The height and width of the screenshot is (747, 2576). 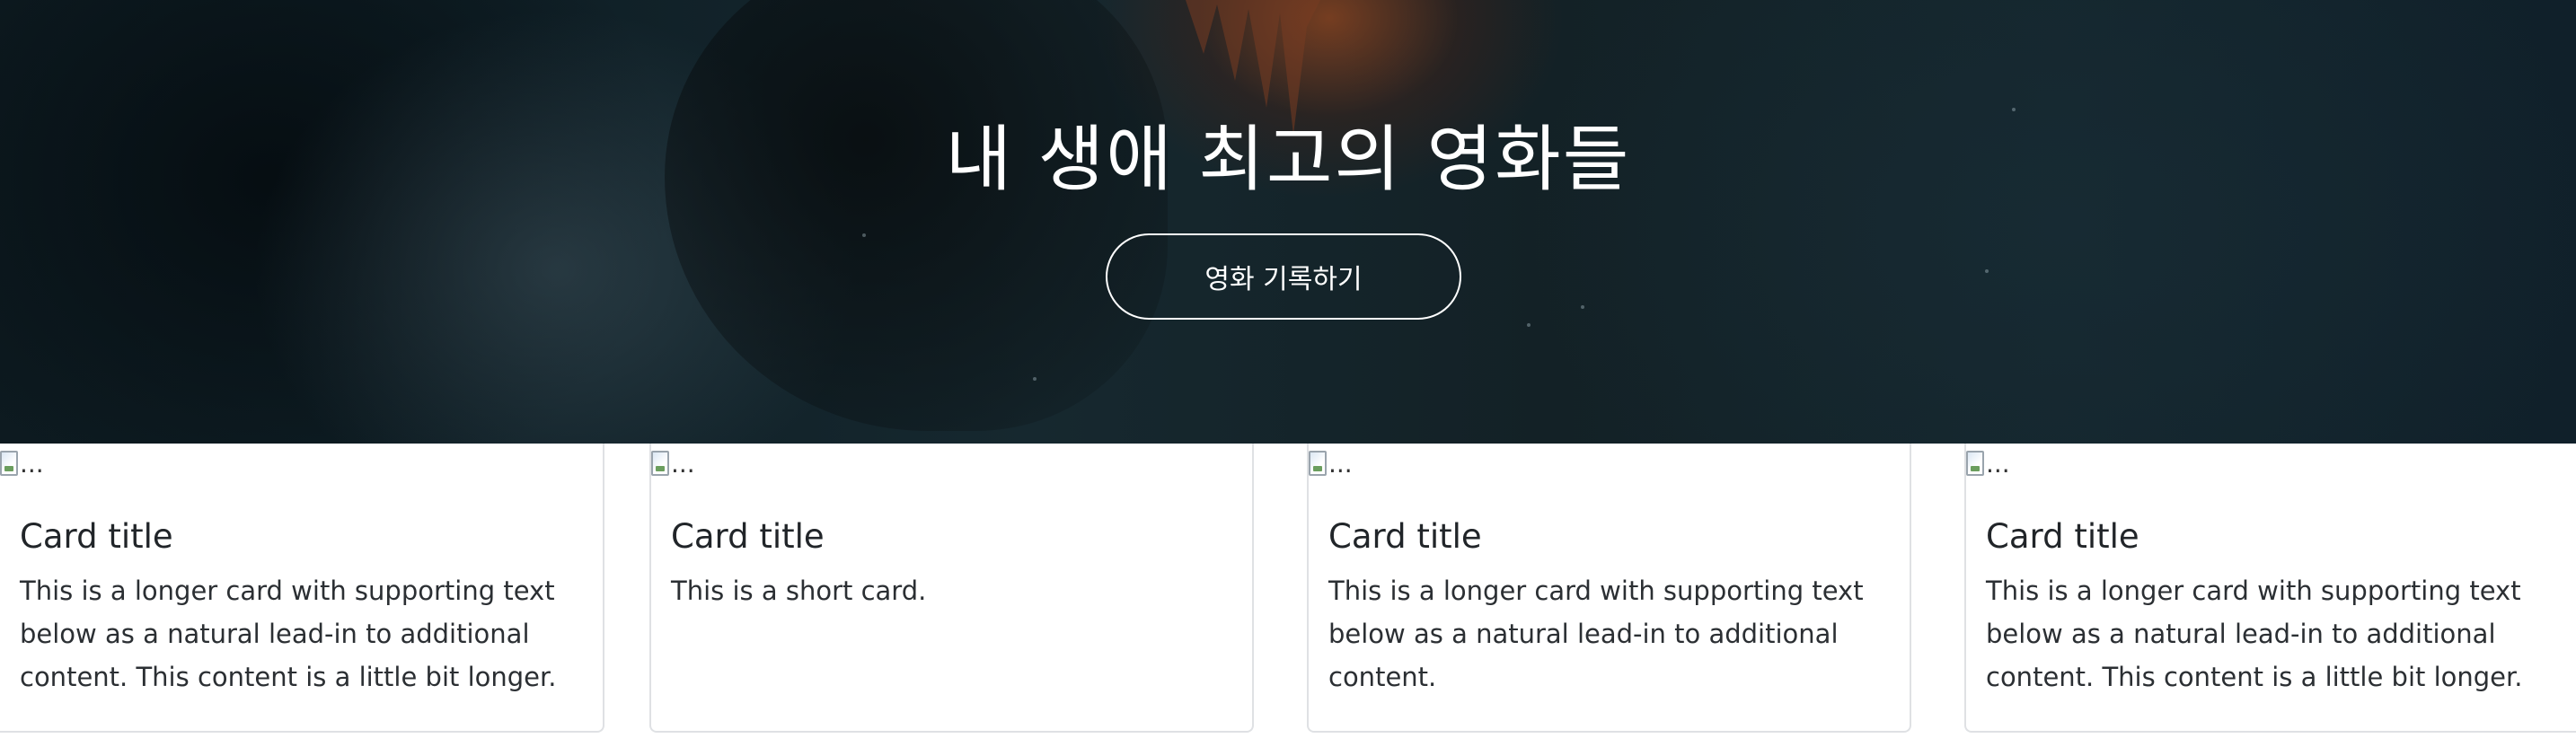 I want to click on card: ... Card title This is a short card., so click(x=951, y=588).